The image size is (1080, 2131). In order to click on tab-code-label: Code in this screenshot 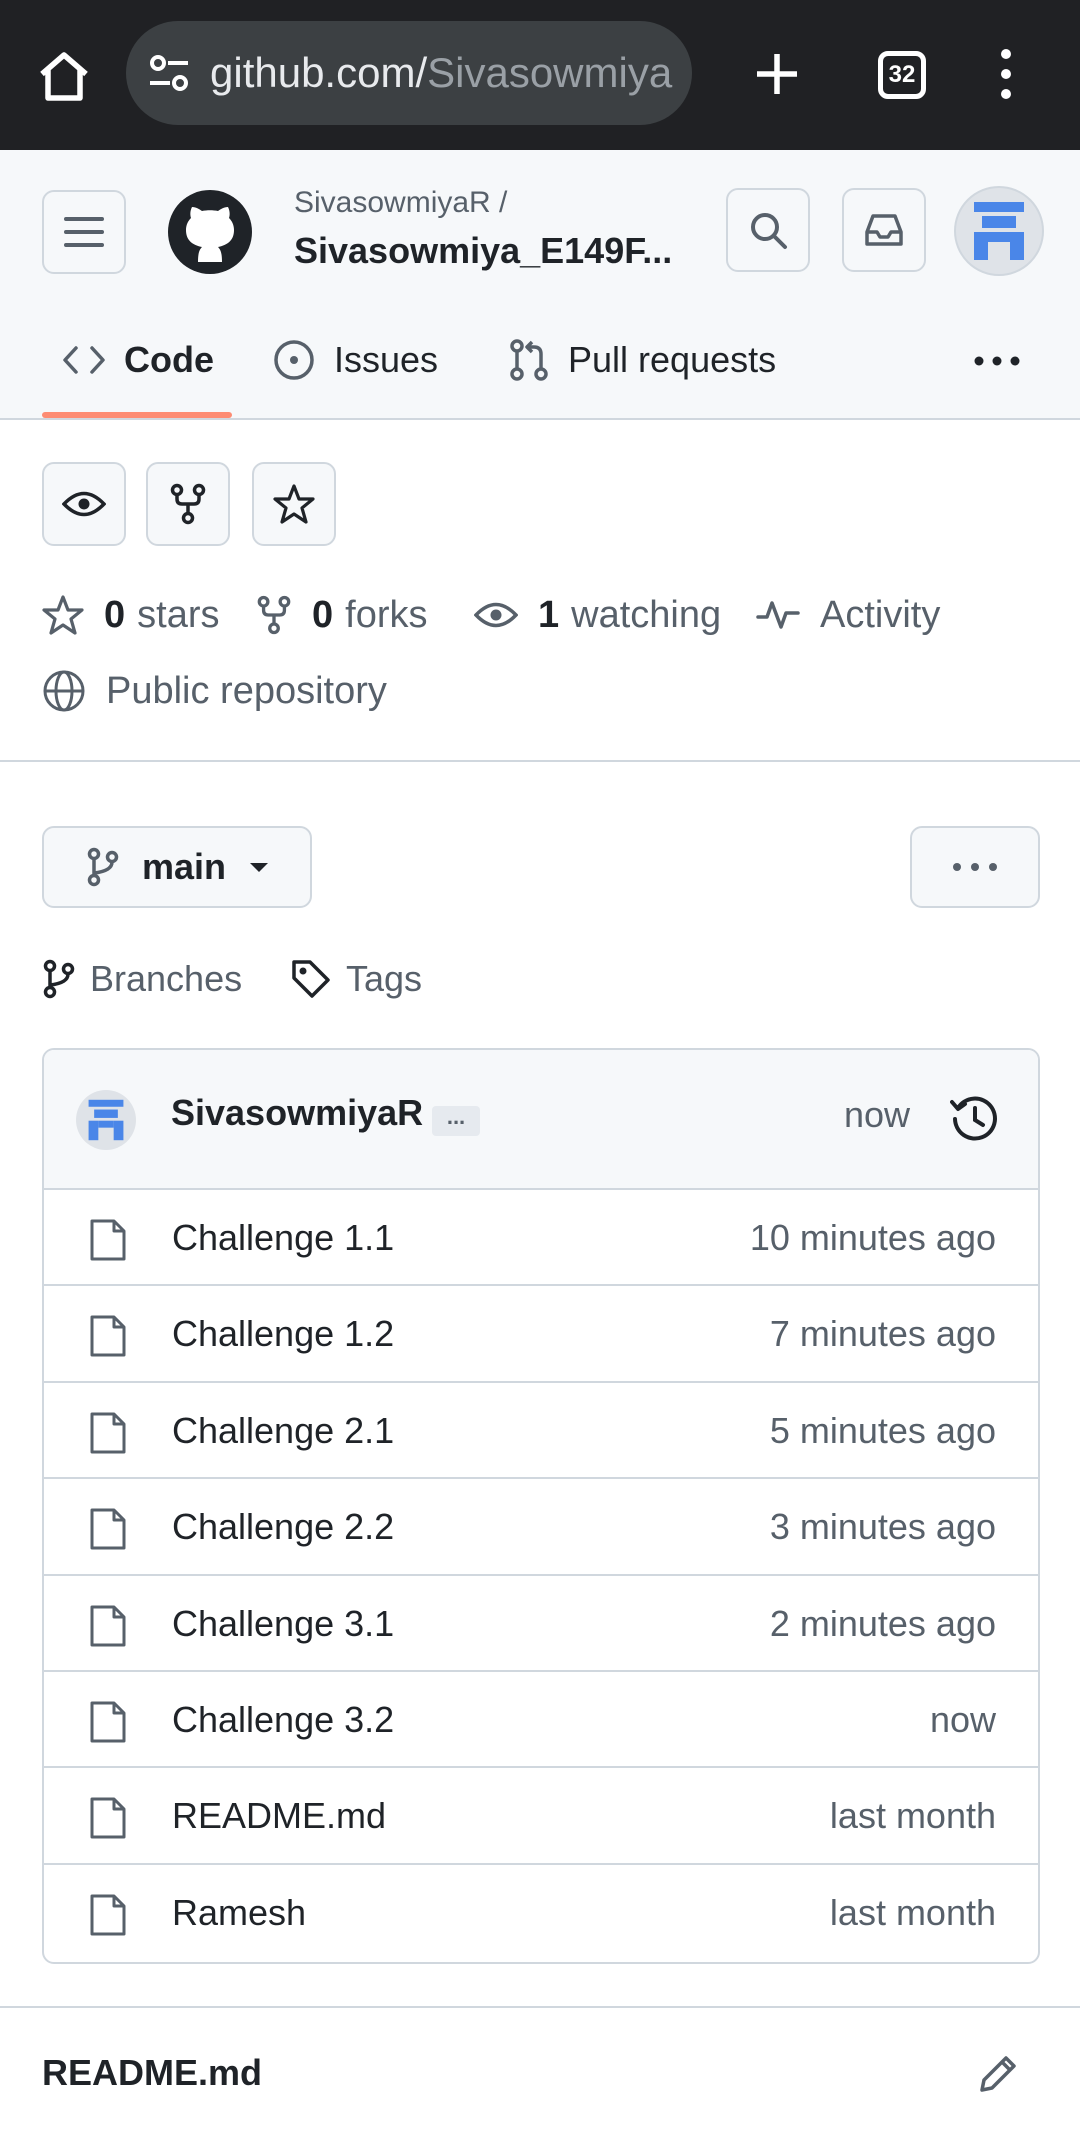, I will do `click(169, 359)`.